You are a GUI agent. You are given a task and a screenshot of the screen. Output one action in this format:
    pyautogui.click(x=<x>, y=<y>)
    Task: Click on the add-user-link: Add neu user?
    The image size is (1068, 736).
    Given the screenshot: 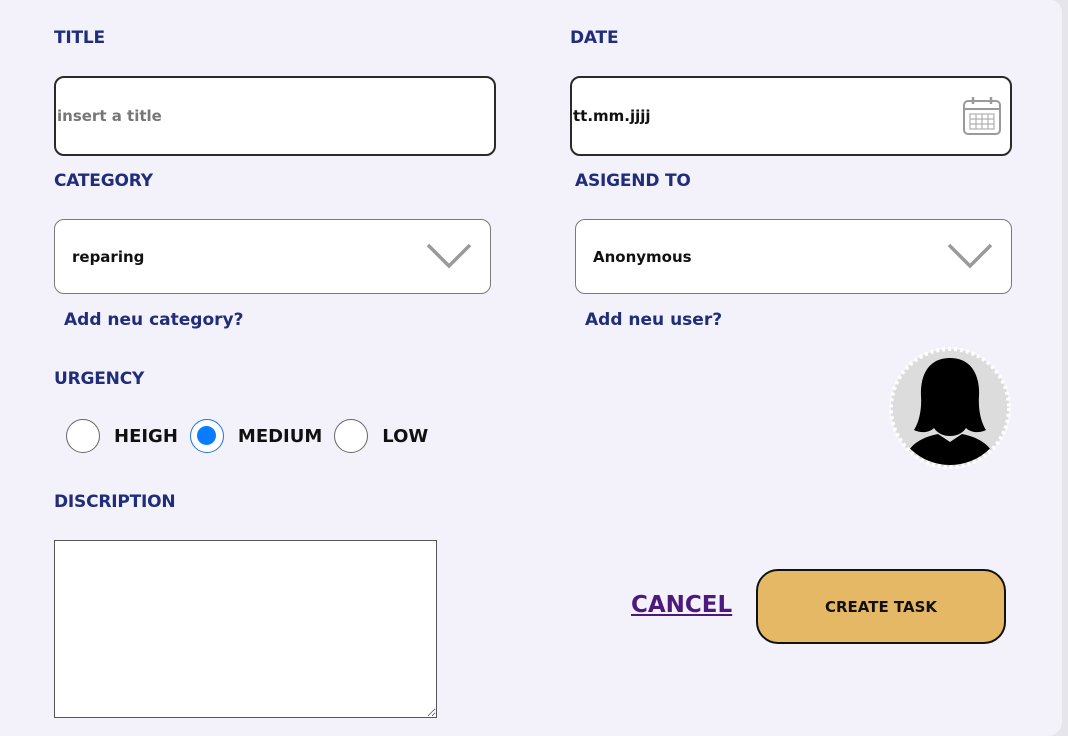 What is the action you would take?
    pyautogui.click(x=653, y=320)
    